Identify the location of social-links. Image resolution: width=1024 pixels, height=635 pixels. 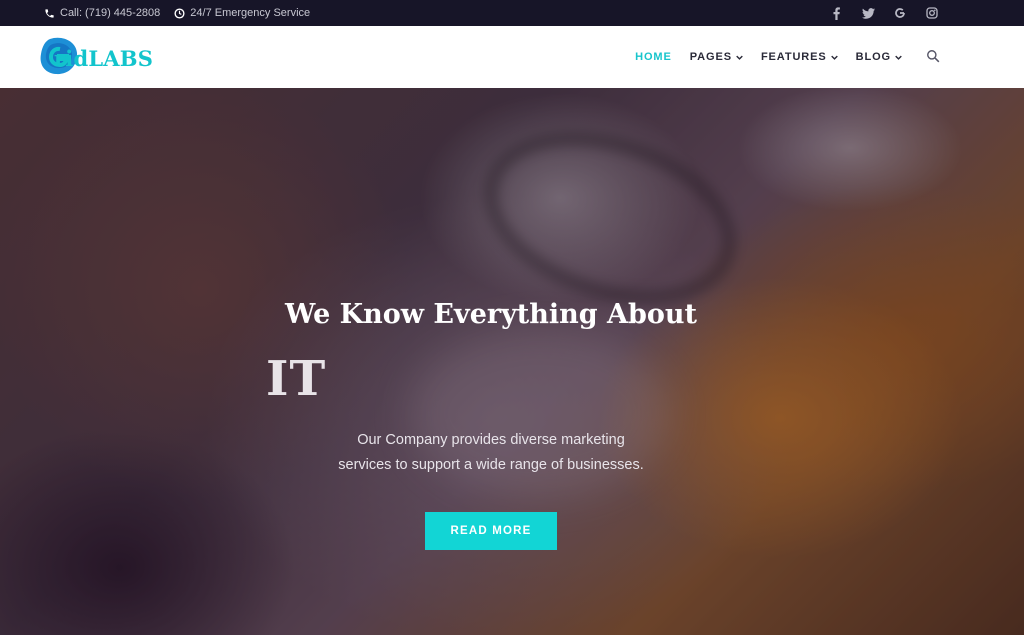
(876, 13).